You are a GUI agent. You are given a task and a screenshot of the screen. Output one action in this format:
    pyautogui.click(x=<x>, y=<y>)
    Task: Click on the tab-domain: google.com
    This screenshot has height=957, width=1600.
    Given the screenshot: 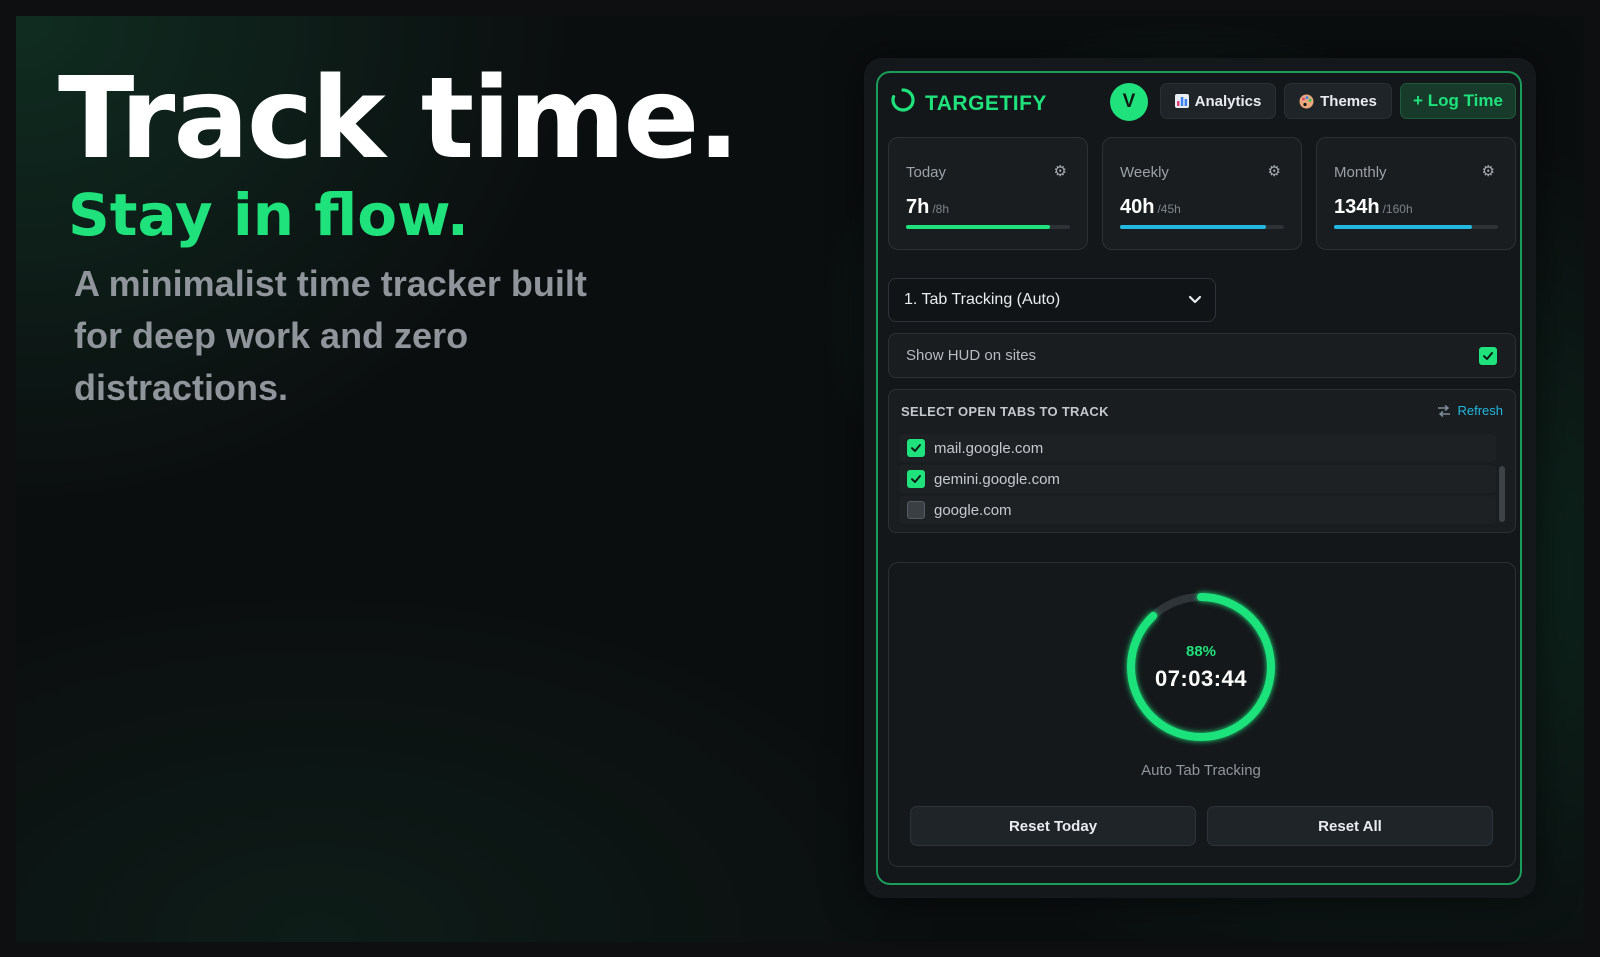 What is the action you would take?
    pyautogui.click(x=973, y=510)
    